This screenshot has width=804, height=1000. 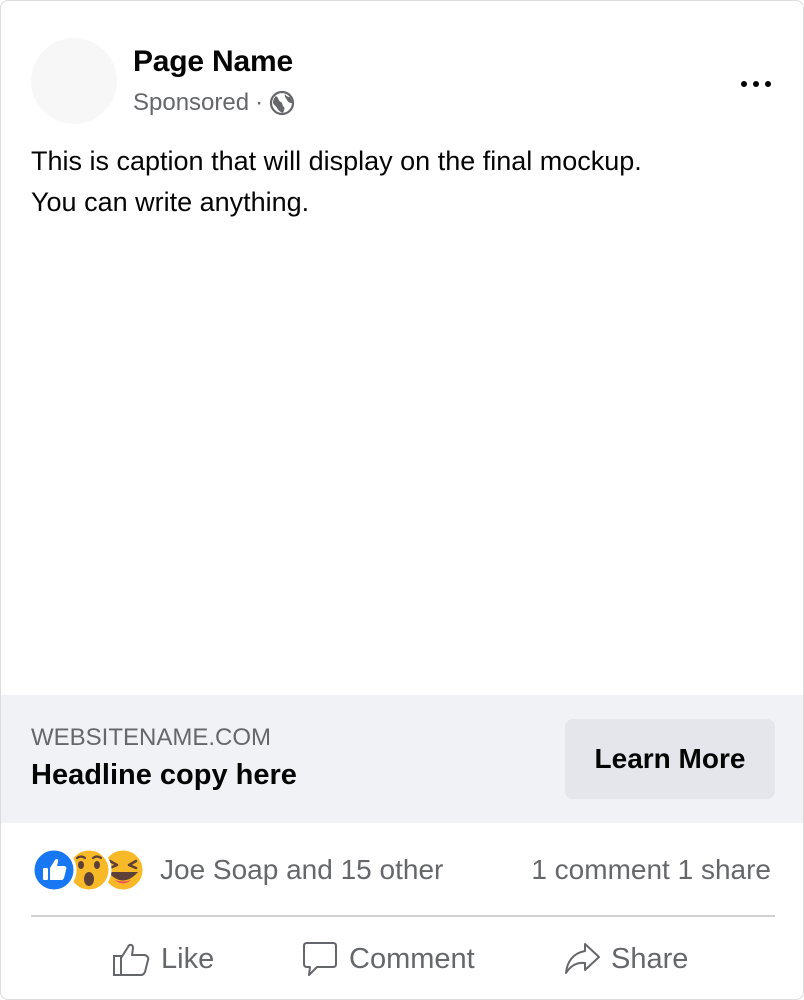 I want to click on page-avatar, so click(x=74, y=81).